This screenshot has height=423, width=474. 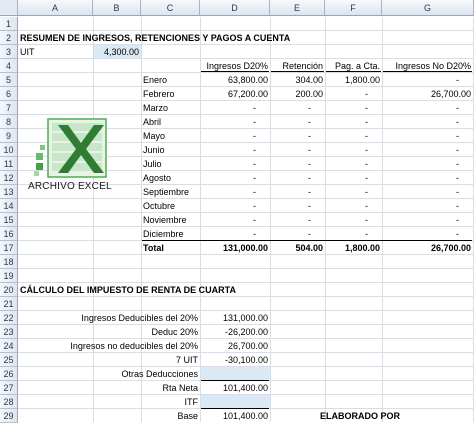 What do you see at coordinates (120, 374) in the screenshot?
I see `calc-label: Otras Deducciones` at bounding box center [120, 374].